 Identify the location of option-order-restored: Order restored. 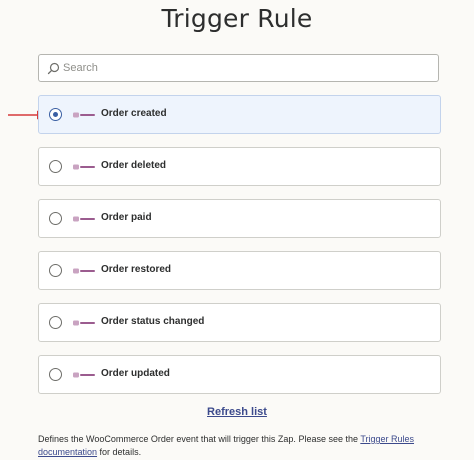
(239, 270).